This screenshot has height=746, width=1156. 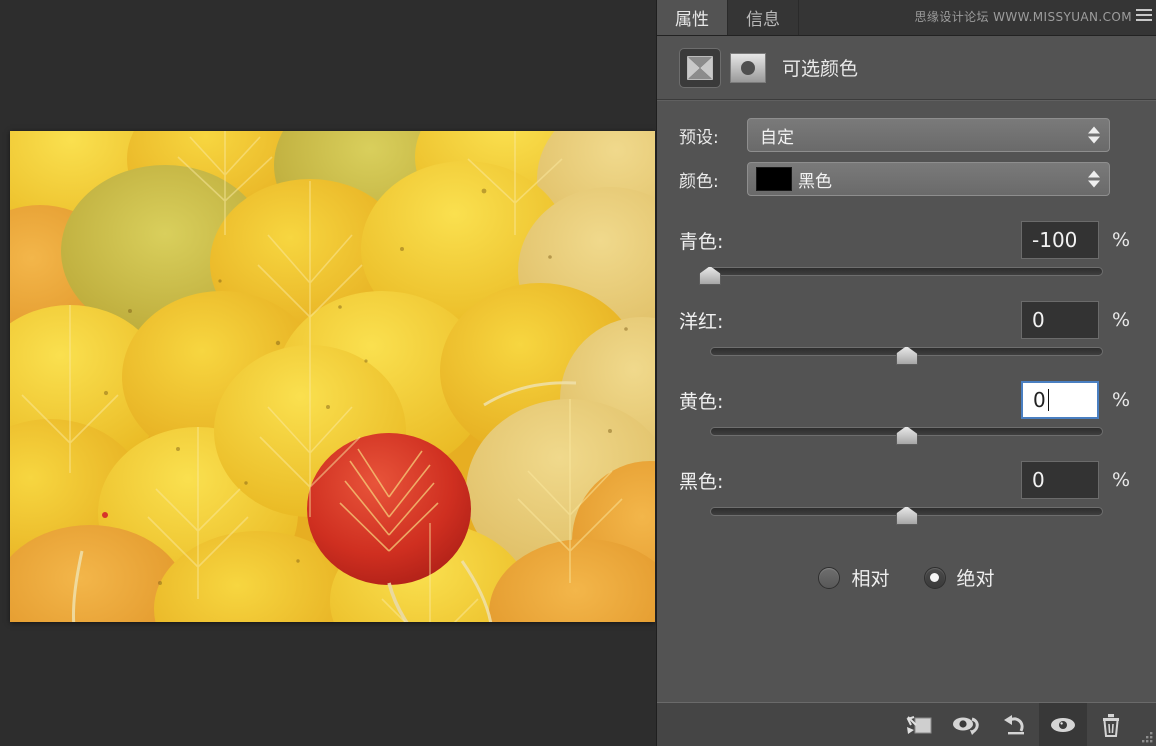 I want to click on magenta-label: 洋红:, so click(x=701, y=321).